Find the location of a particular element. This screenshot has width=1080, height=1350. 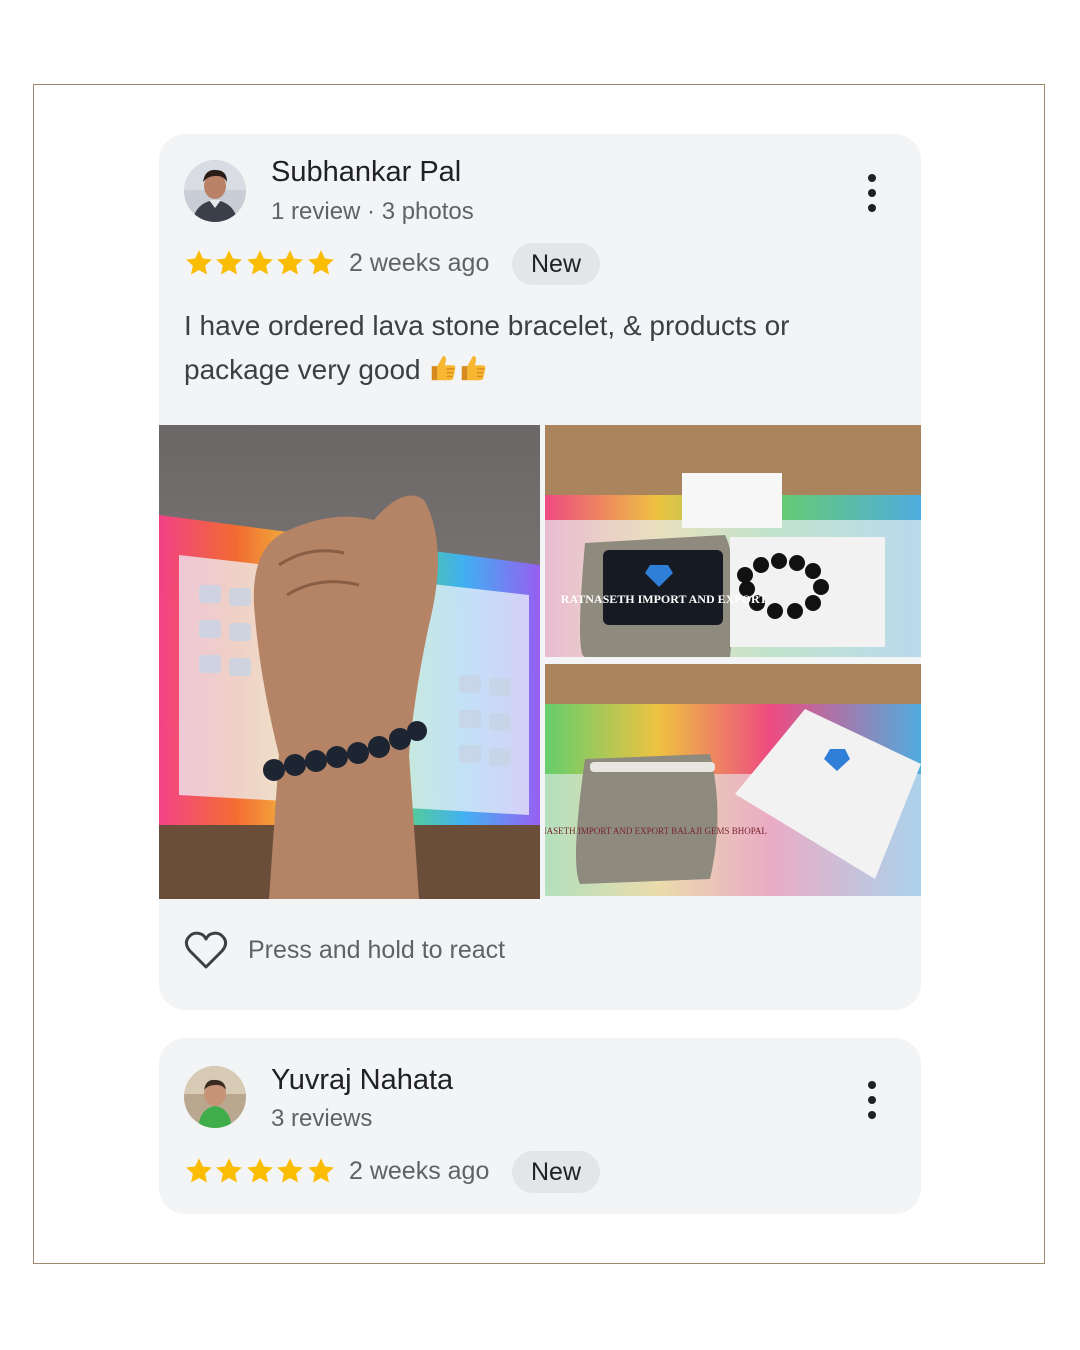

photo2-brand-text: RATNASETH IMPORT AND EXPORT is located at coordinates (664, 599).